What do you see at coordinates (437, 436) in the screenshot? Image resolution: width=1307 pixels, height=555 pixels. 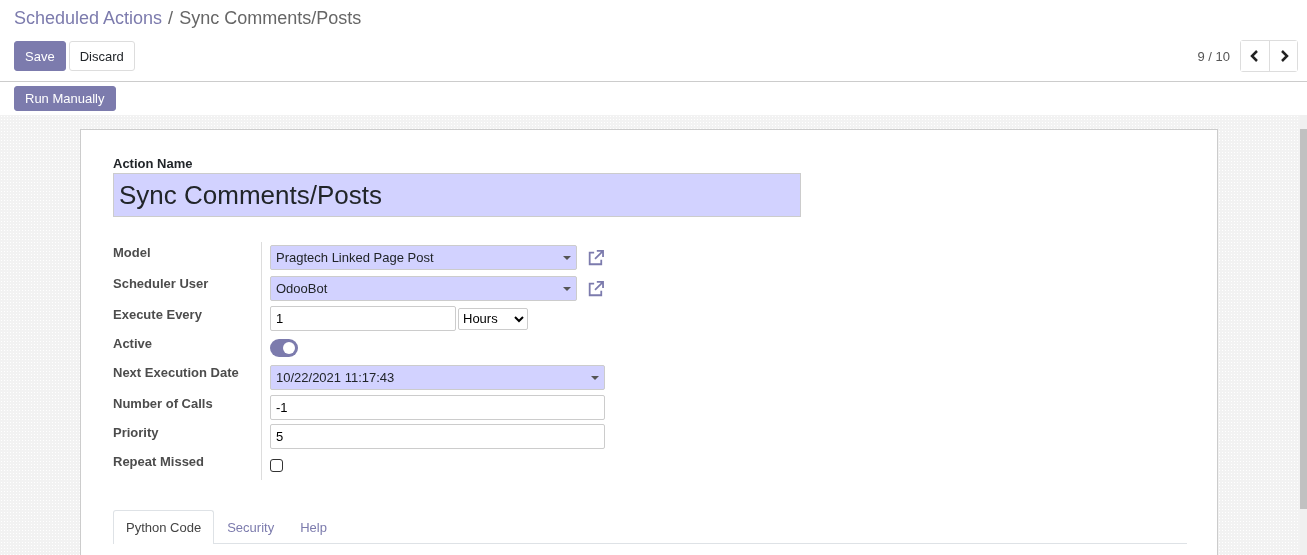 I see `input-field: 5` at bounding box center [437, 436].